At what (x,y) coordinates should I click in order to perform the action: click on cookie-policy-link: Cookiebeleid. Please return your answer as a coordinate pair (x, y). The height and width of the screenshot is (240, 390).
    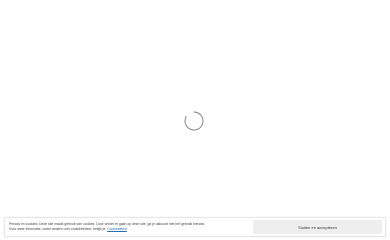
    Looking at the image, I should click on (117, 229).